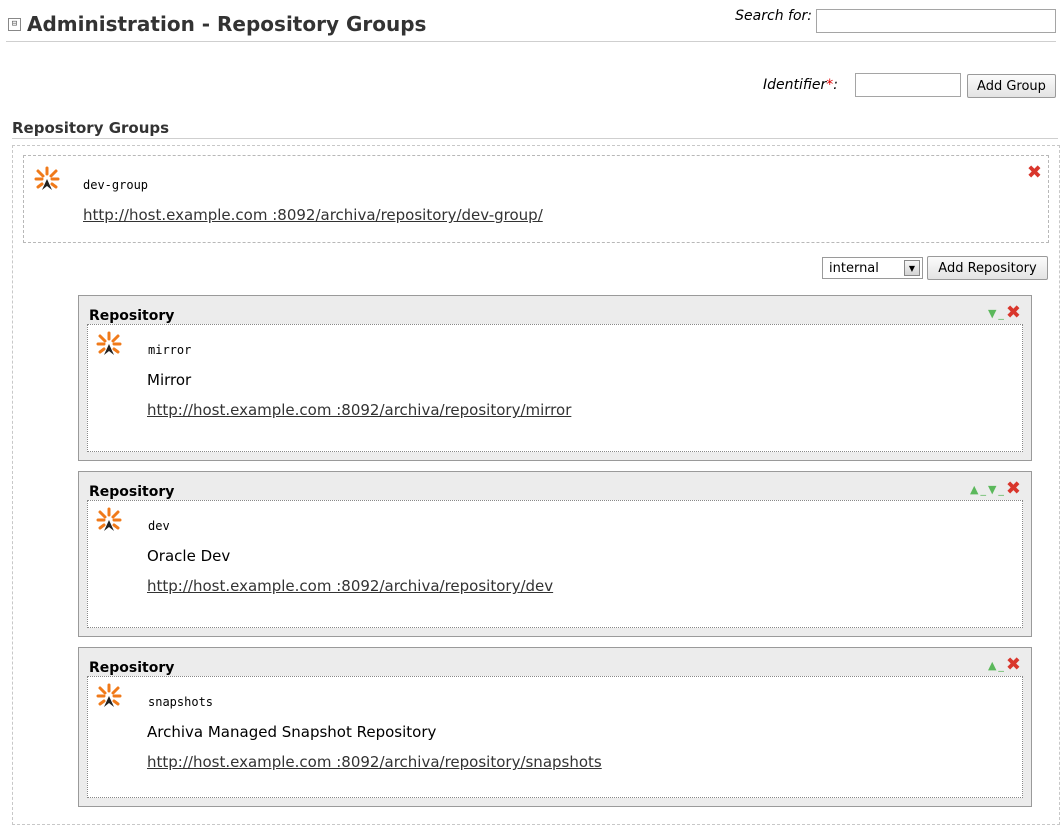 Image resolution: width=1062 pixels, height=825 pixels. I want to click on repository-id: snapshots, so click(181, 702).